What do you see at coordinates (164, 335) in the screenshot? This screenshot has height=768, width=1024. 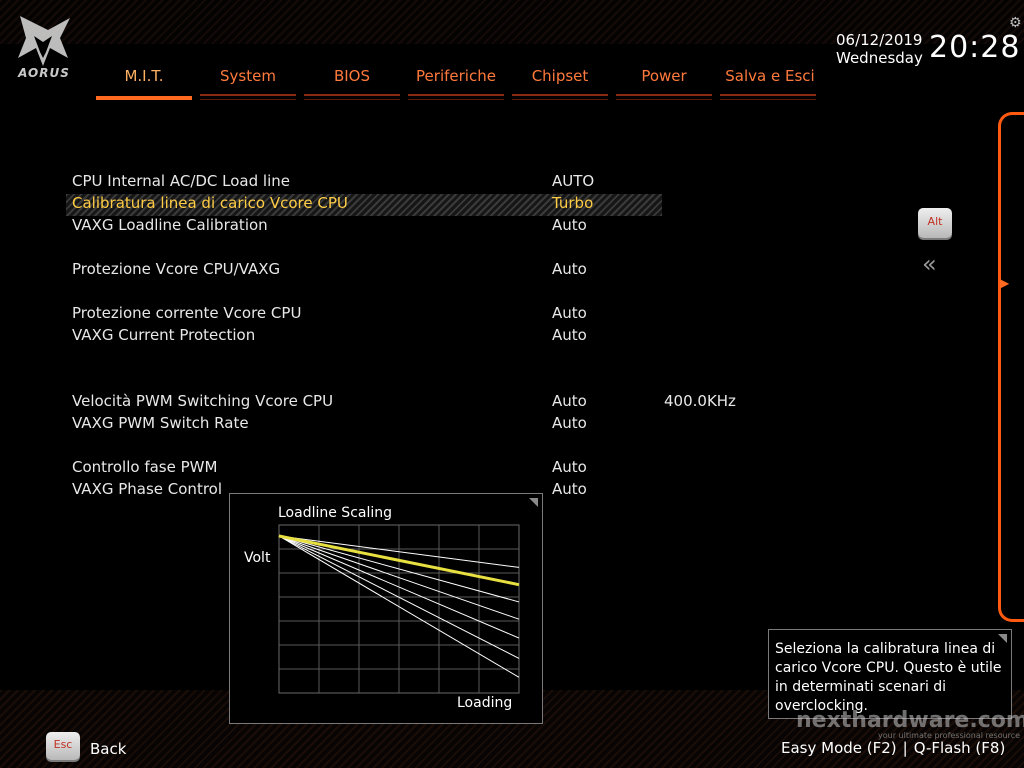 I see `setting-label: VAXG Current Protection` at bounding box center [164, 335].